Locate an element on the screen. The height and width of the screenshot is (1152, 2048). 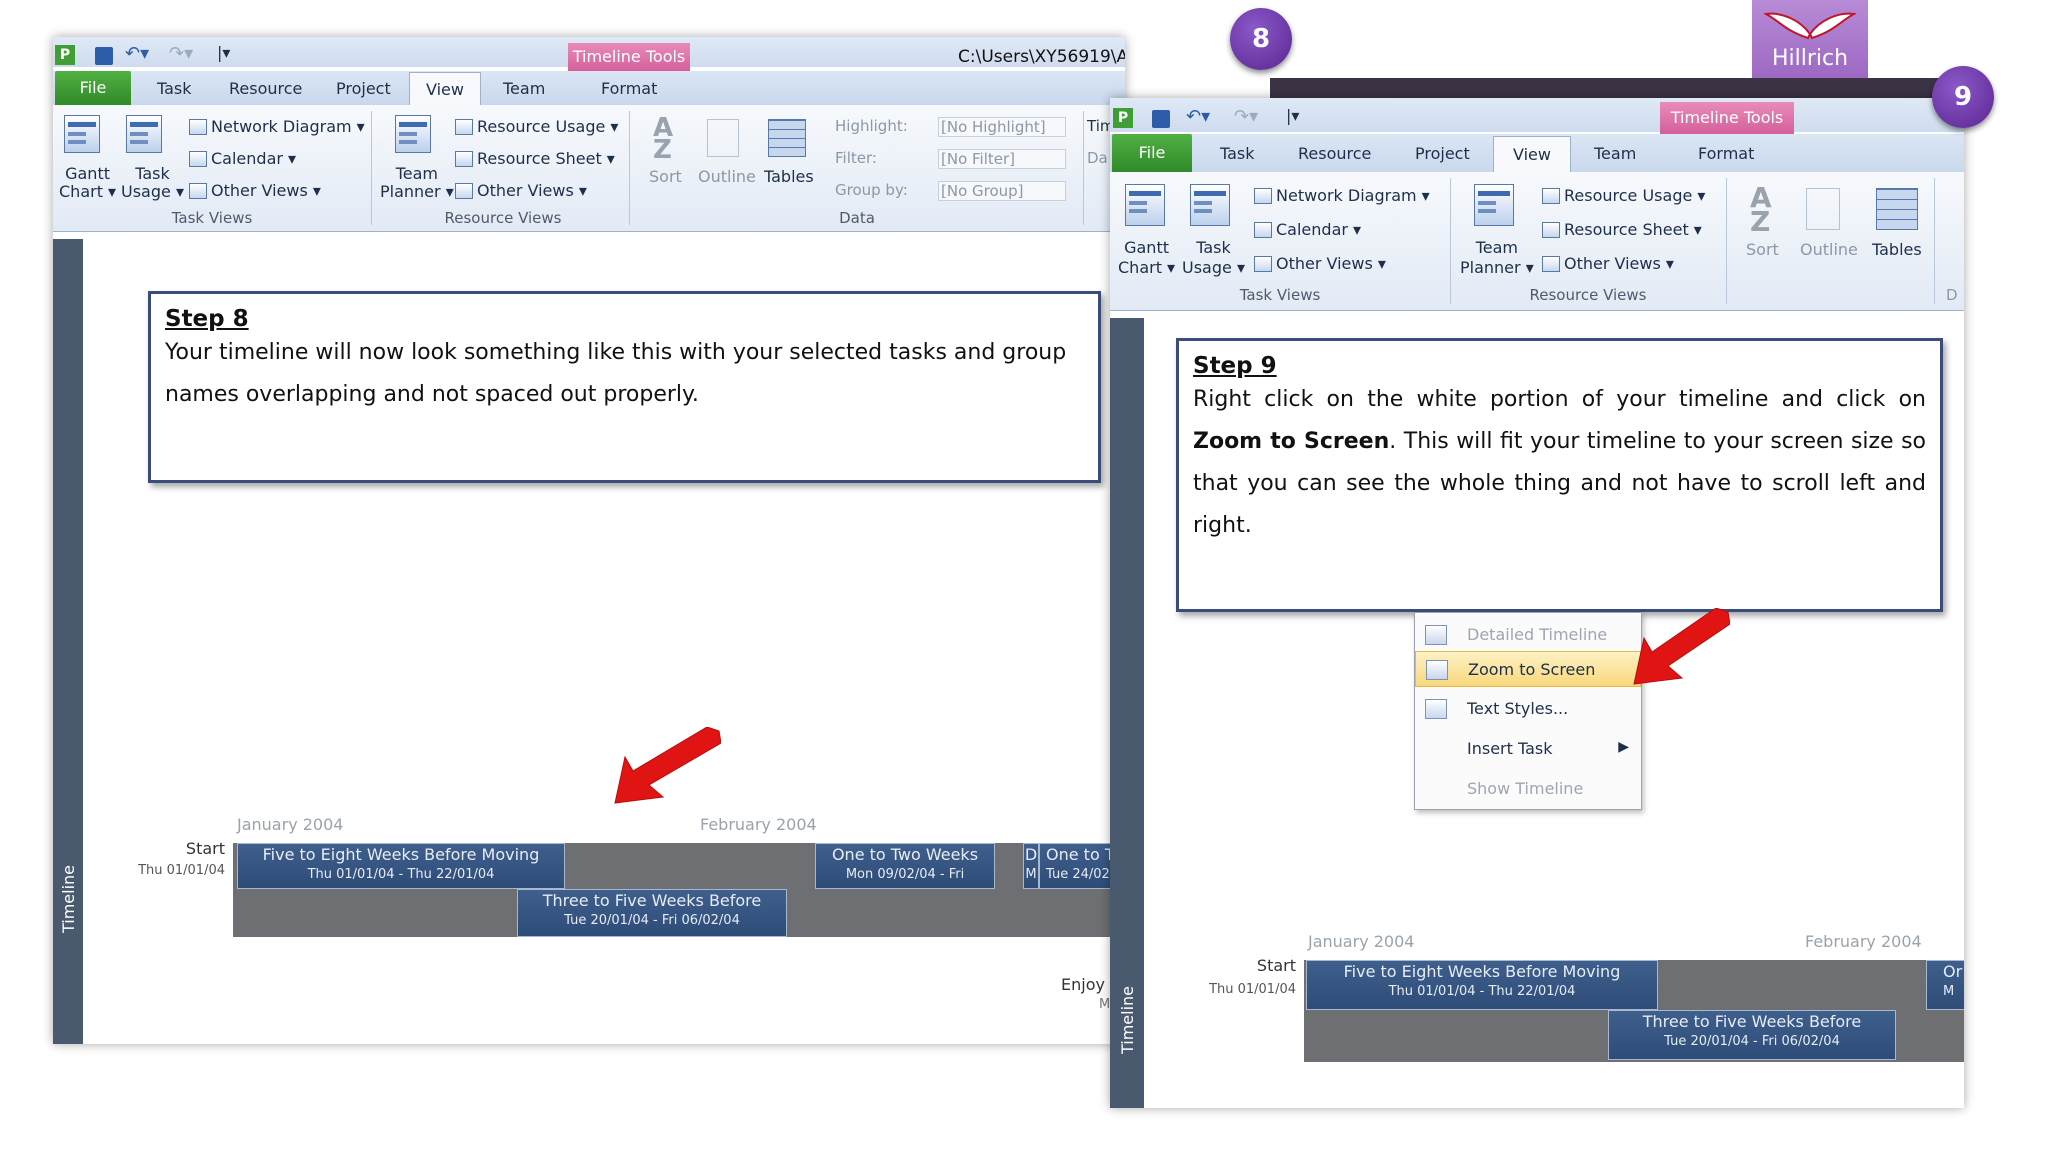
dark-window-frame is located at coordinates (1615, 89).